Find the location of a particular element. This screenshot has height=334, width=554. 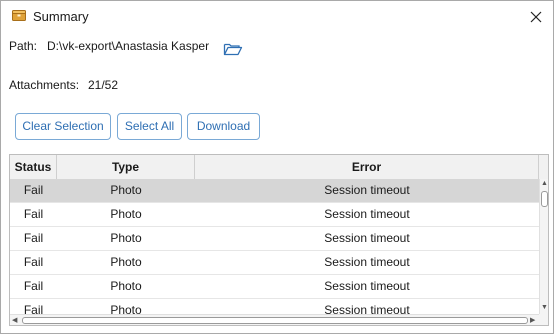

download-button: Download is located at coordinates (223, 126).